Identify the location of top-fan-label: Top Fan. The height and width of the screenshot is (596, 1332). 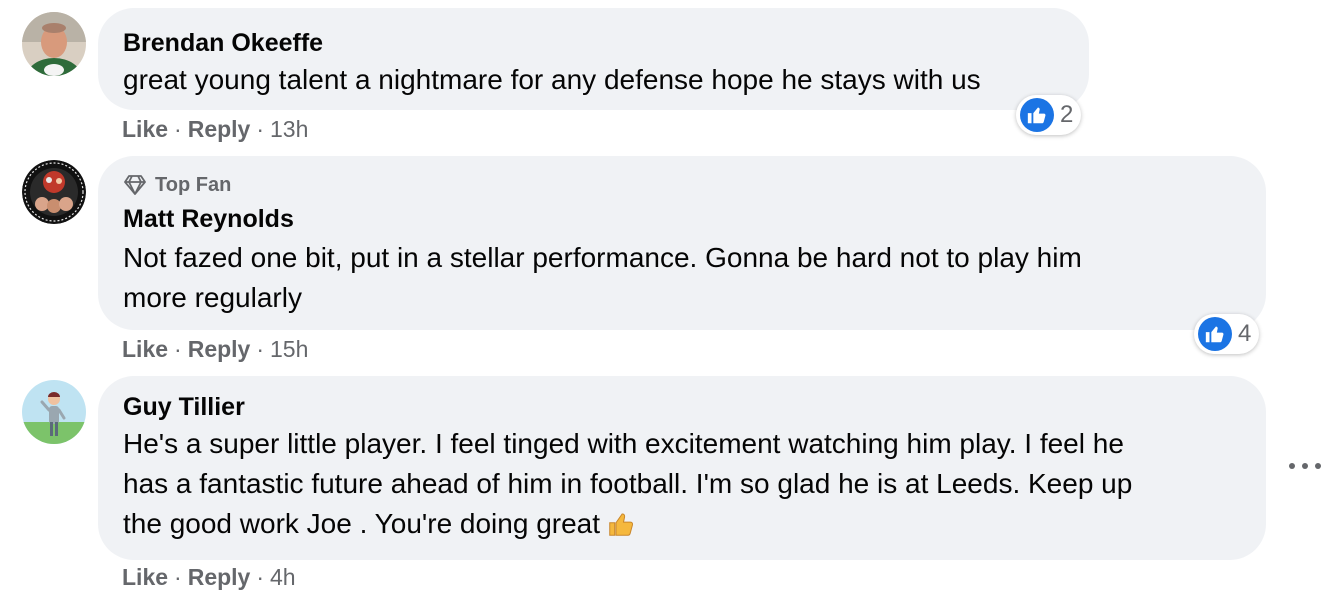
(193, 184).